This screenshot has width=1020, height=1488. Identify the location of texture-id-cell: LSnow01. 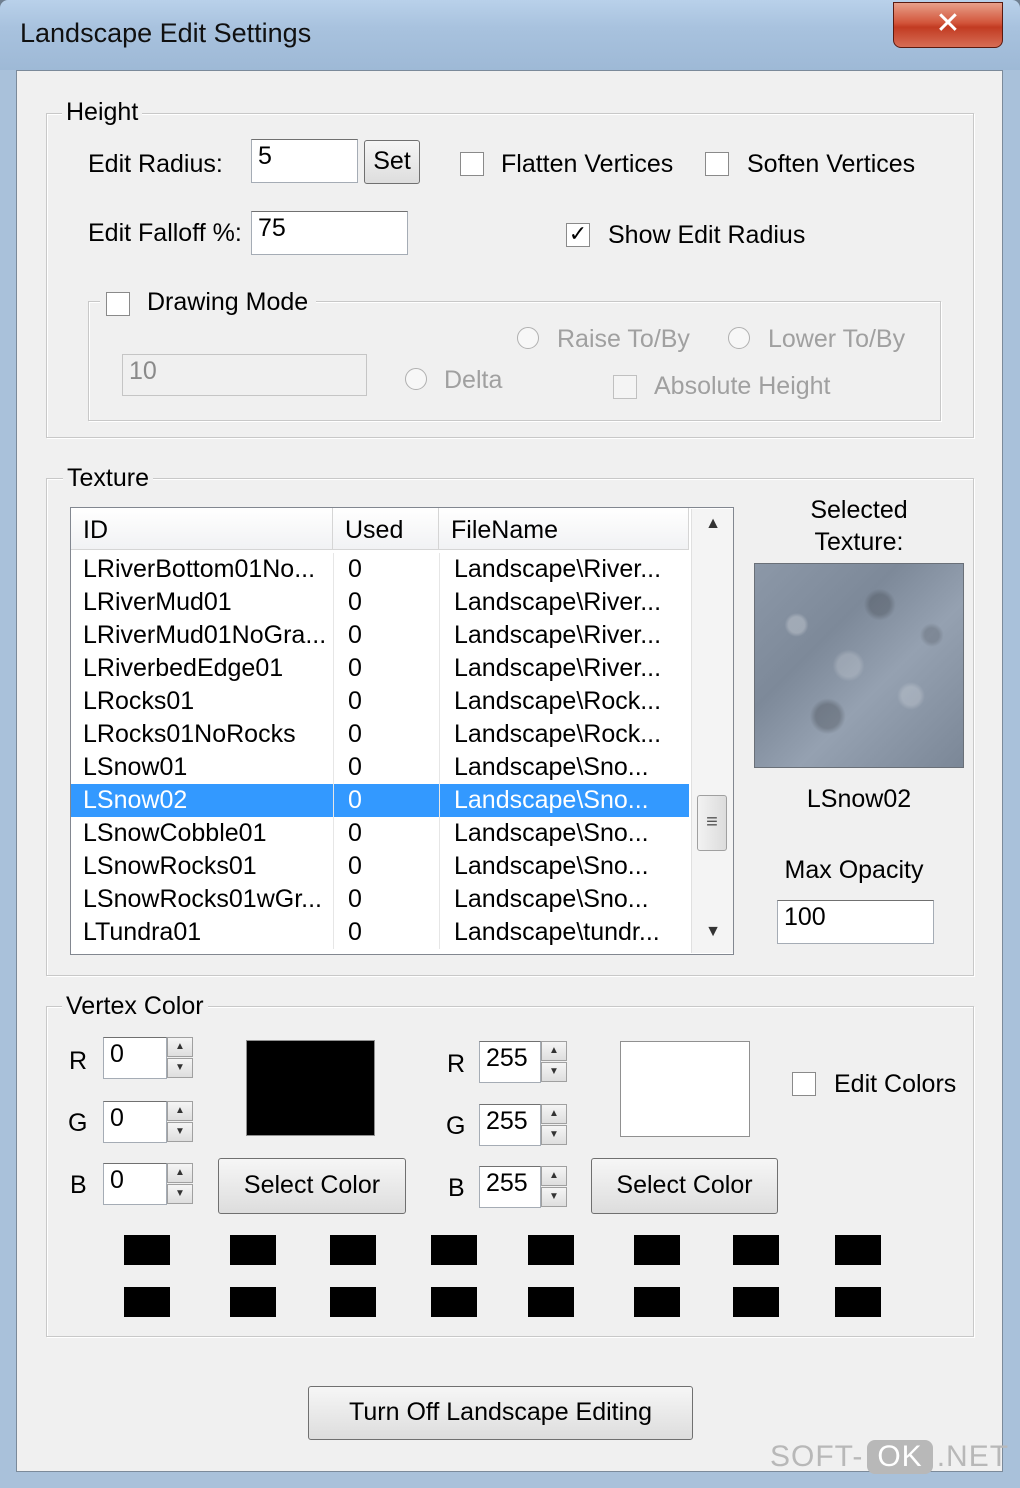
(135, 767).